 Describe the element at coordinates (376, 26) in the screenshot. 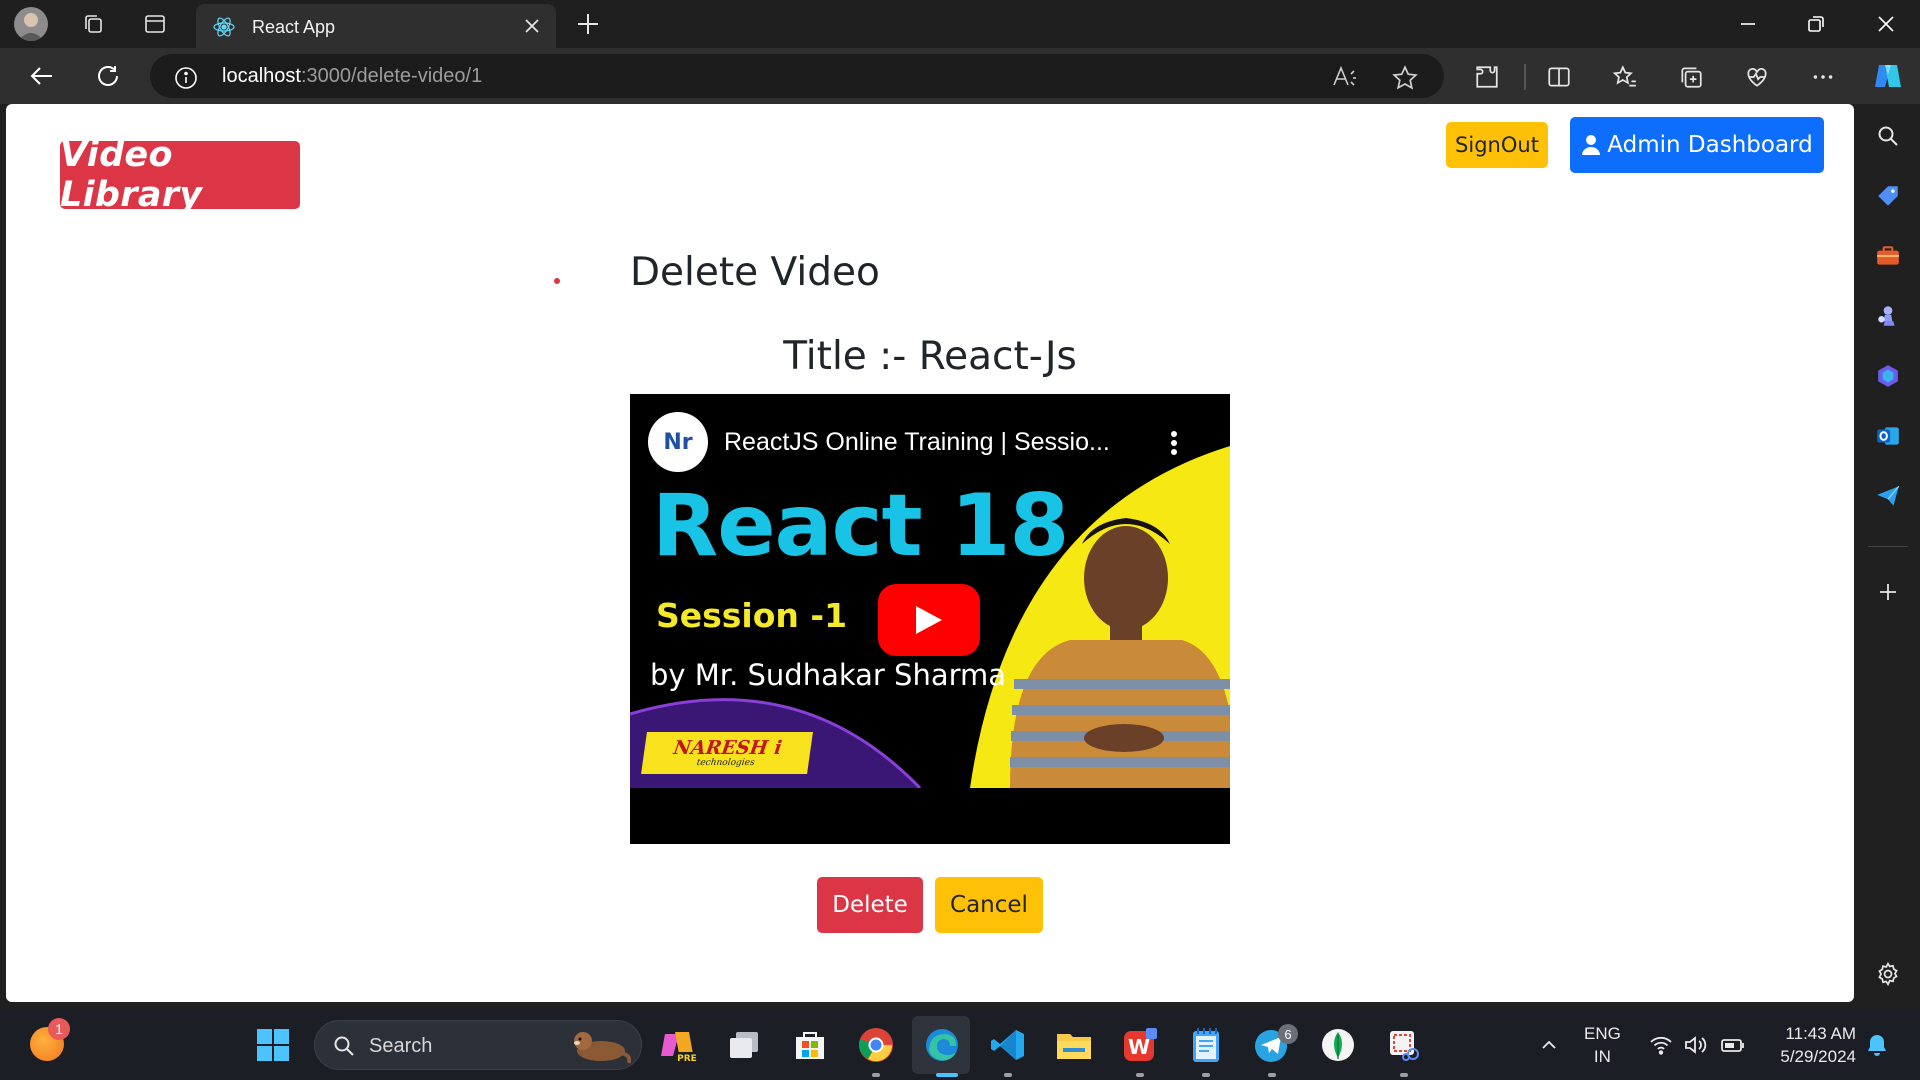

I see `tab-react-app: React App` at that location.